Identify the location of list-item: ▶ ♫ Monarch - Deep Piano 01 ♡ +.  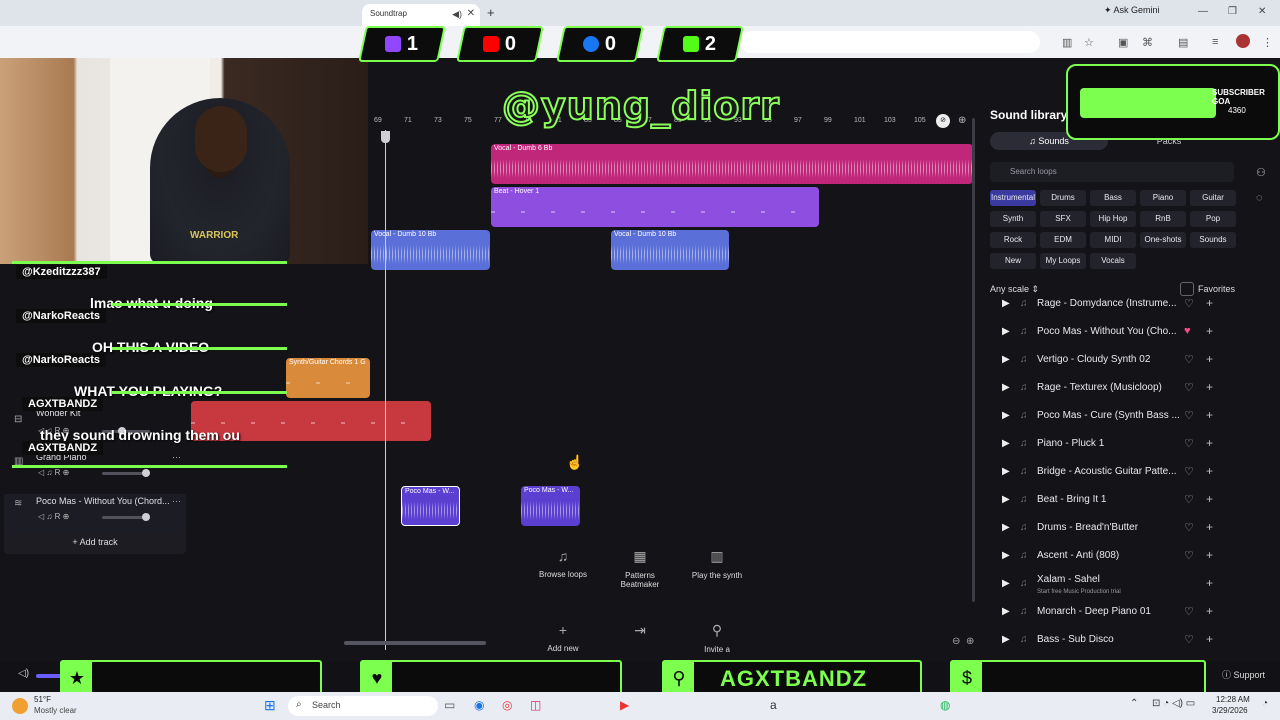
(1116, 612).